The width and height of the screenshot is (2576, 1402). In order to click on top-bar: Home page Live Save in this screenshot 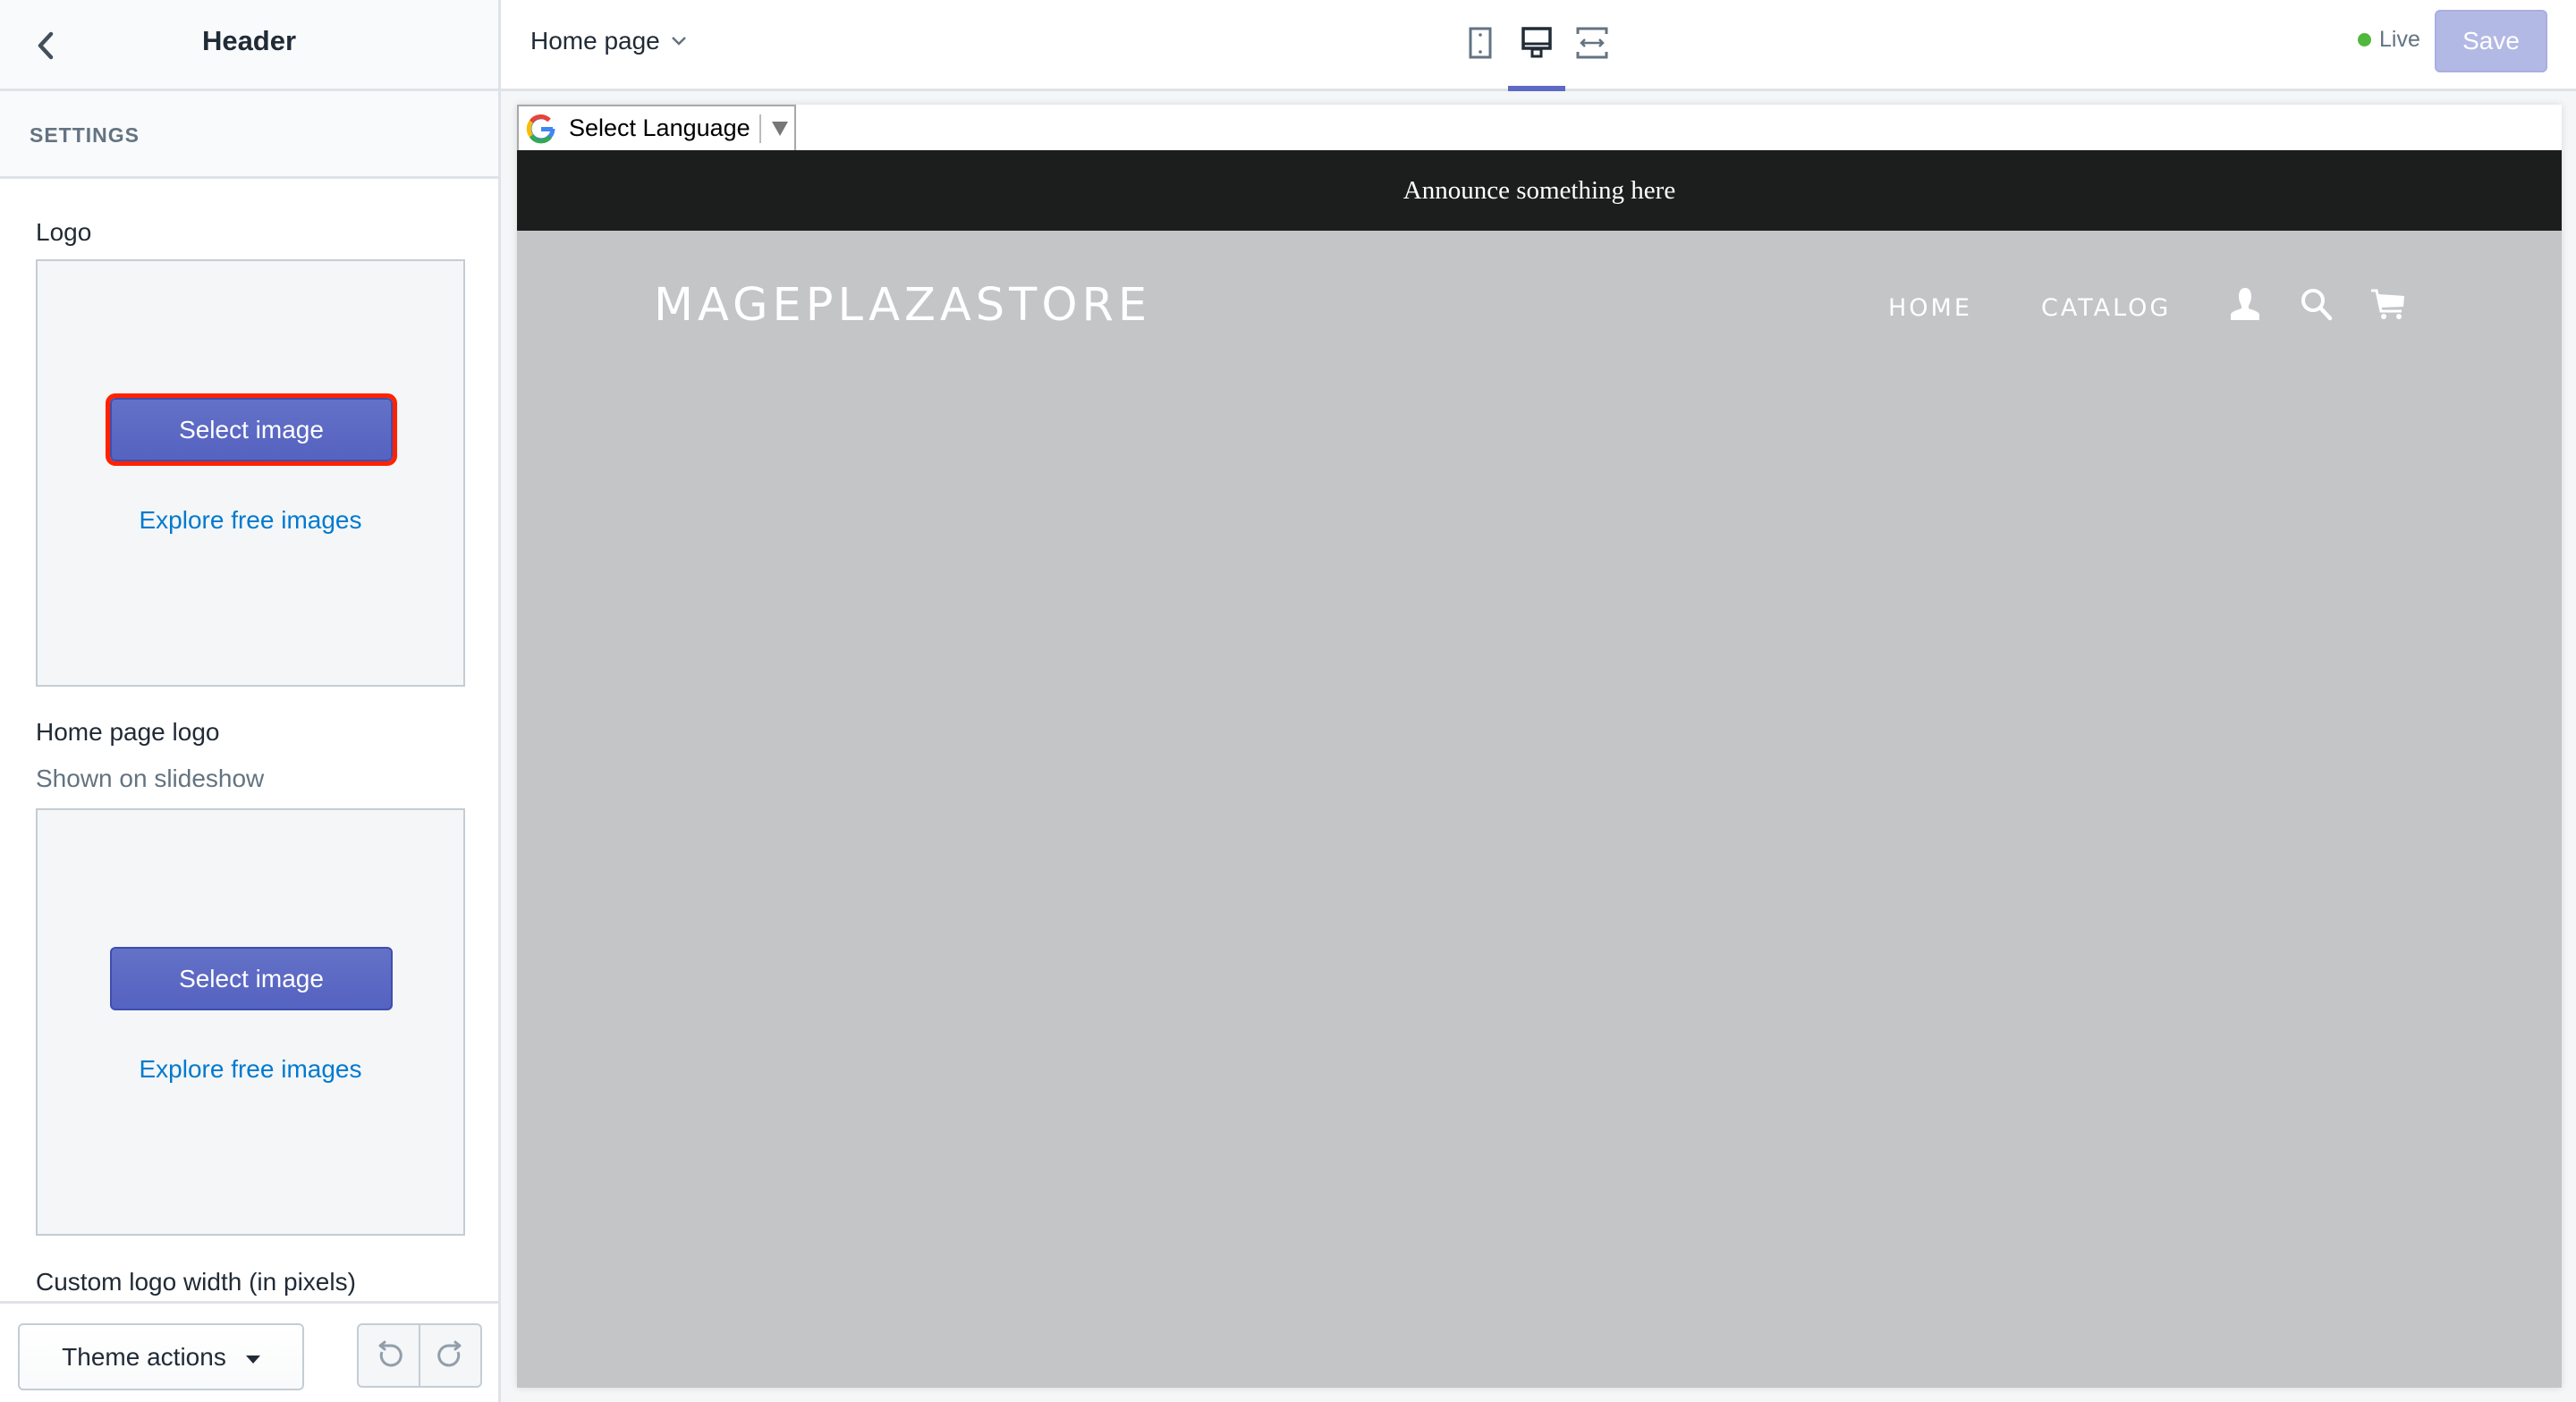, I will do `click(1538, 45)`.